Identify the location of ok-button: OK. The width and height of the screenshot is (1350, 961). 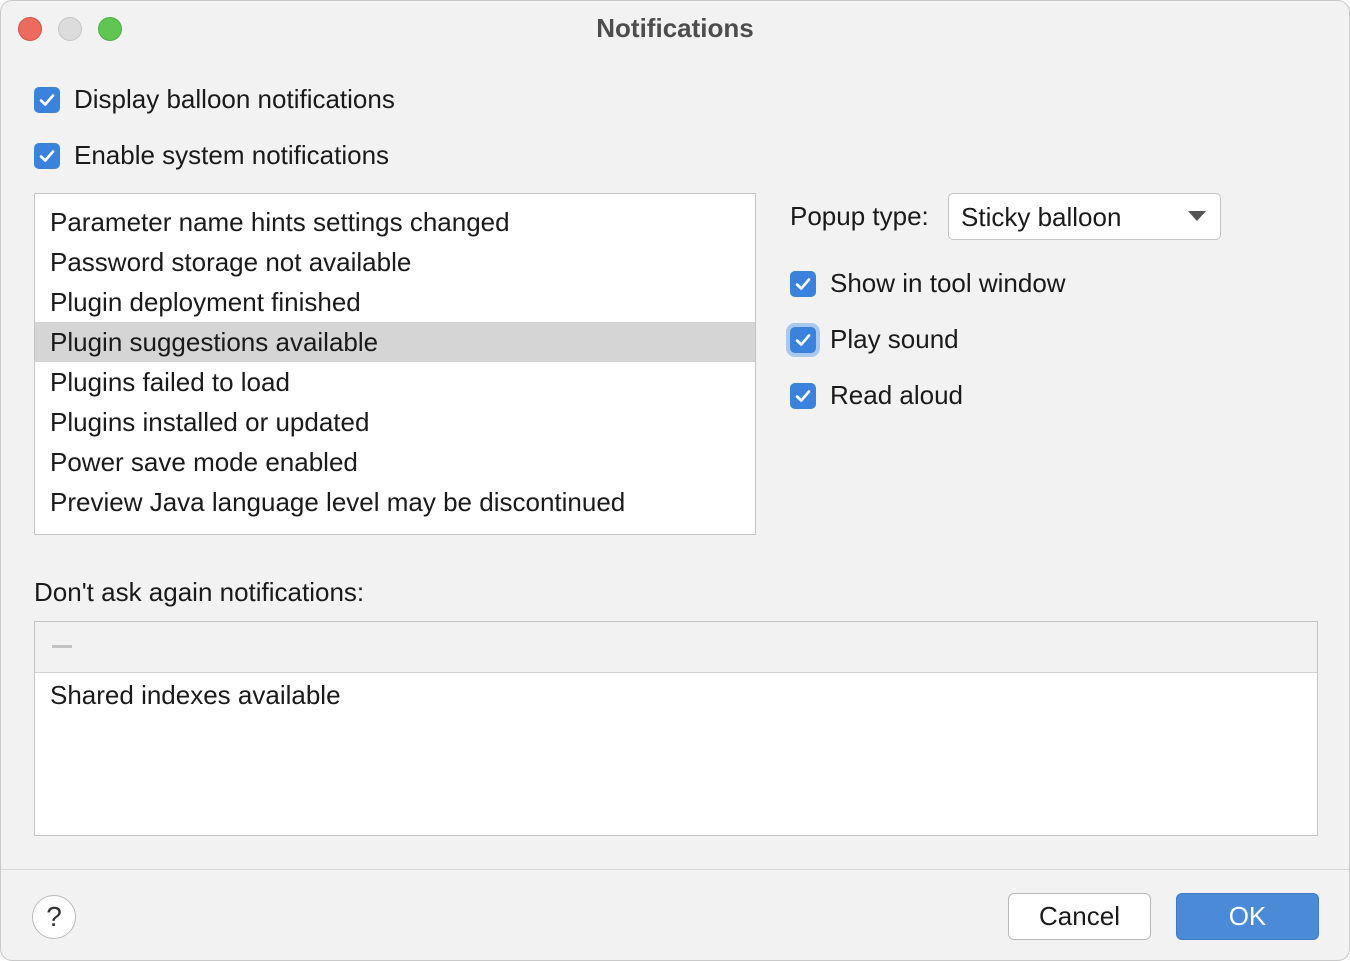
(1247, 916).